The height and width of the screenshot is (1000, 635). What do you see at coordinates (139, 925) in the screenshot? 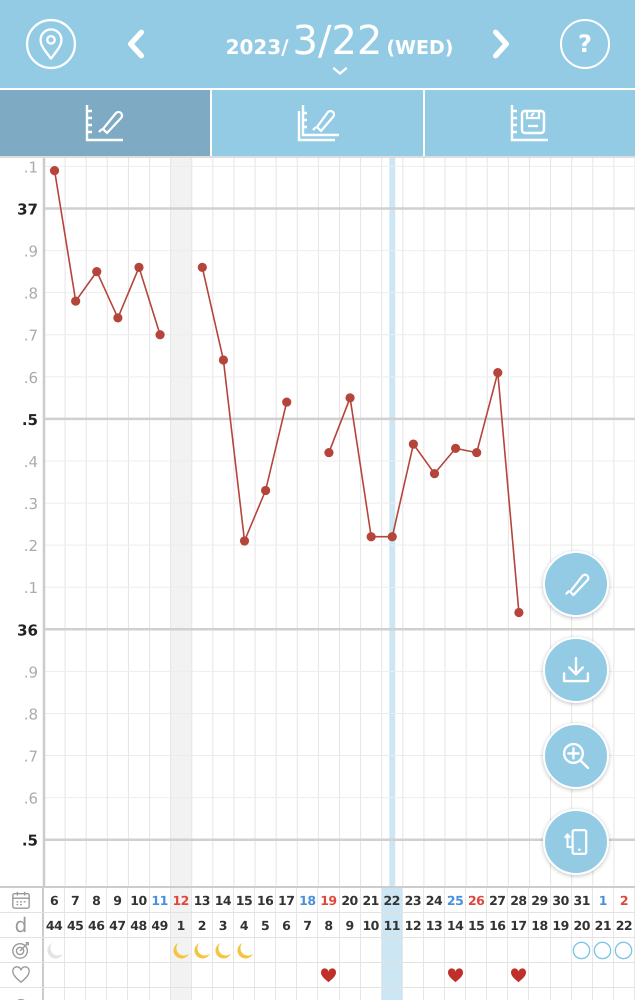
I see `cycle-day-cell: 48` at bounding box center [139, 925].